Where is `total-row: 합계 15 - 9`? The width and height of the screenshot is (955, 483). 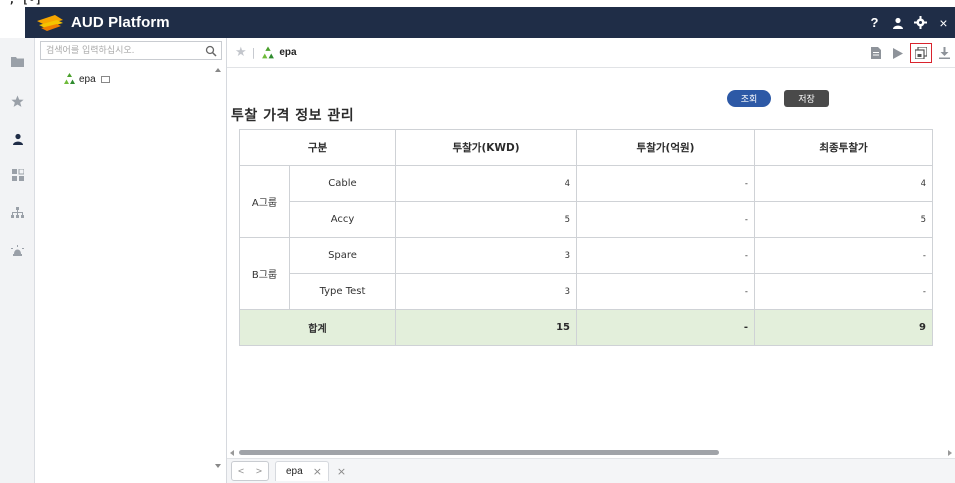 total-row: 합계 15 - 9 is located at coordinates (586, 327).